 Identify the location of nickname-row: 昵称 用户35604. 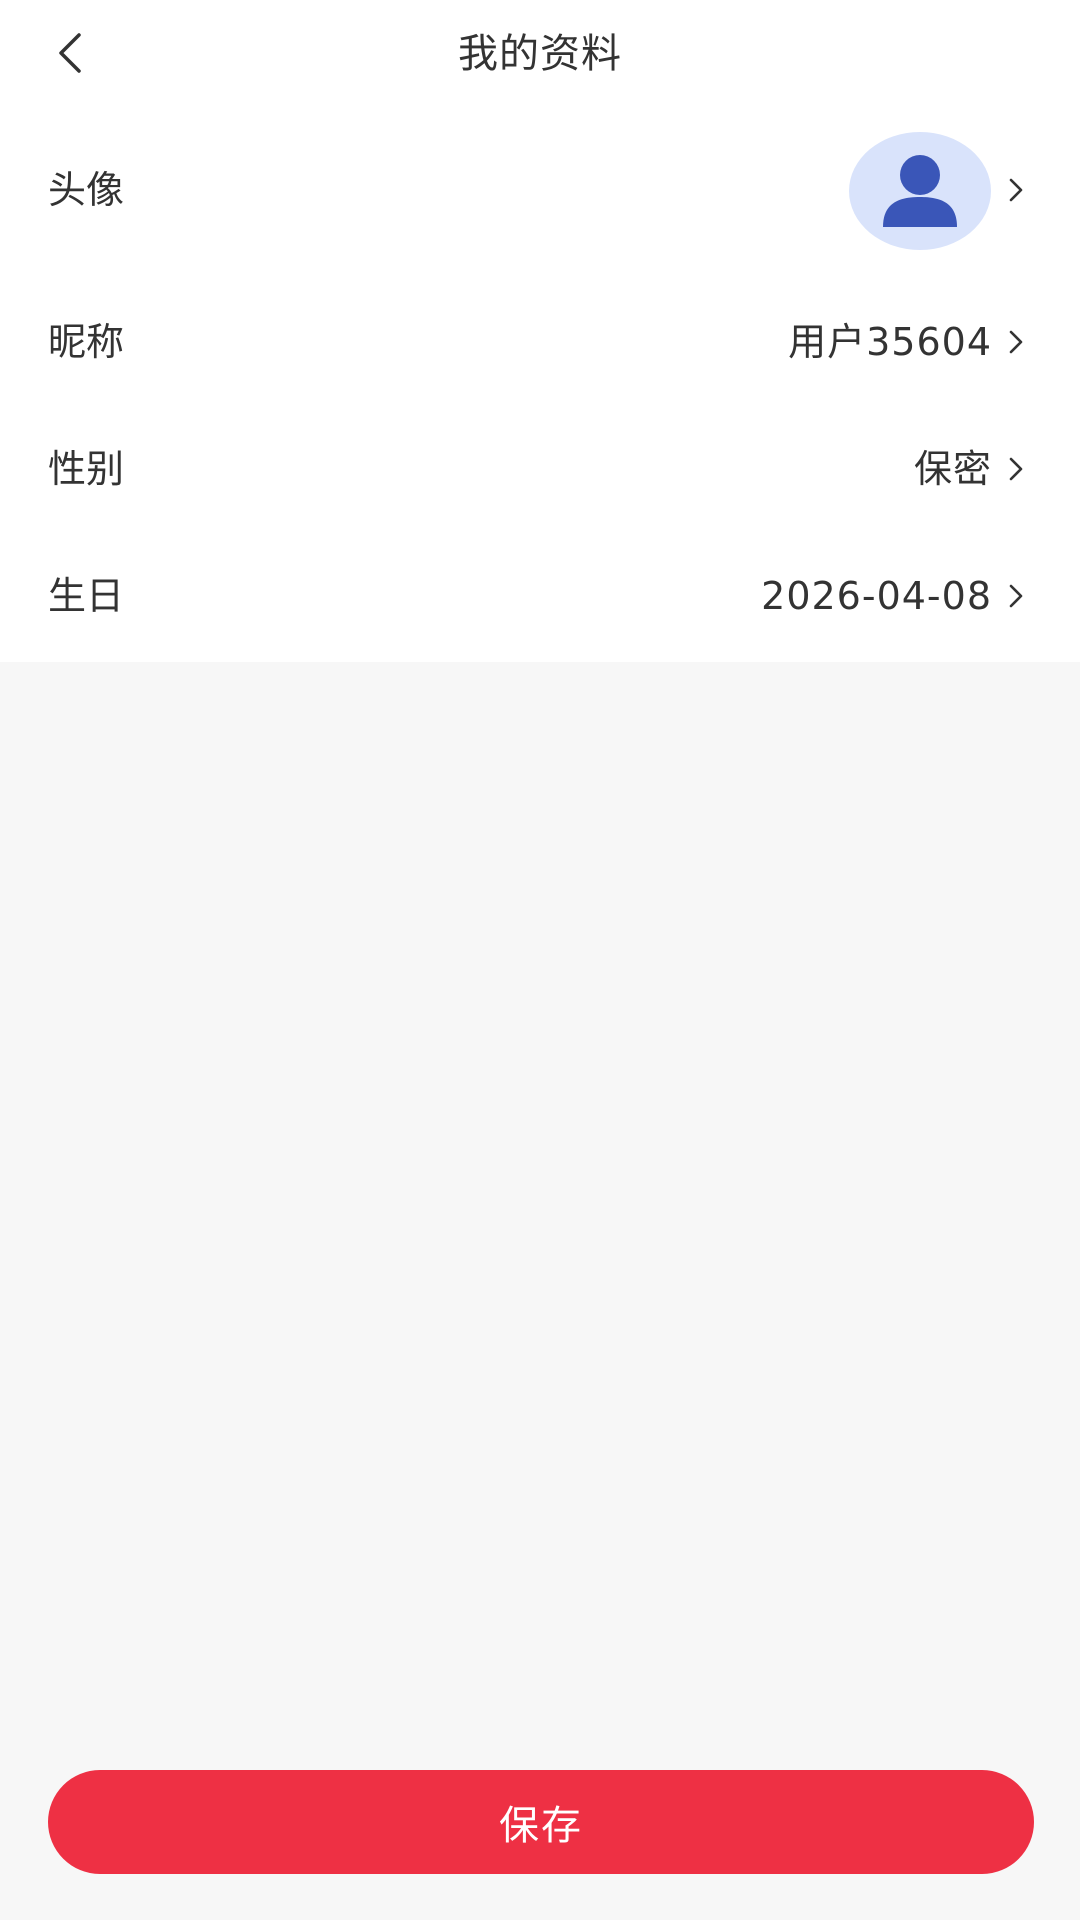
(540, 342).